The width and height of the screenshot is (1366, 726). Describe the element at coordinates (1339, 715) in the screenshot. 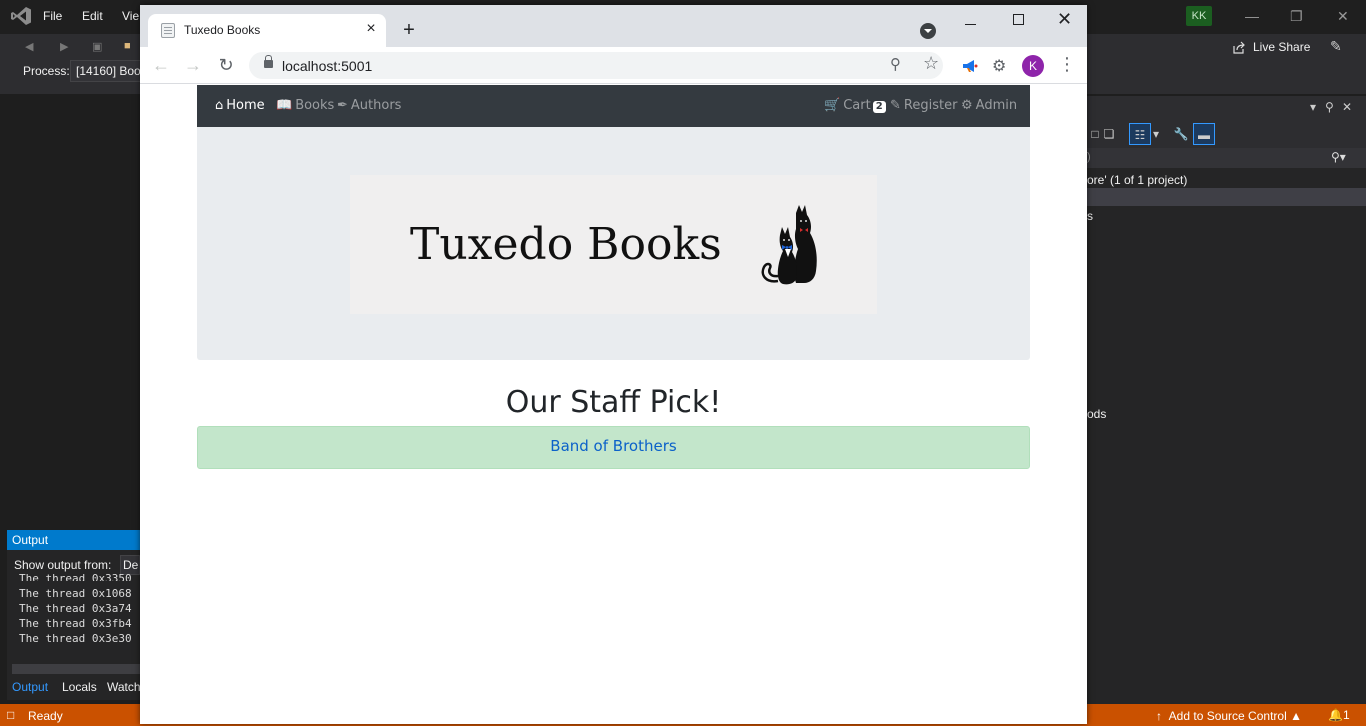

I see `notifications-icon: 🔔1` at that location.